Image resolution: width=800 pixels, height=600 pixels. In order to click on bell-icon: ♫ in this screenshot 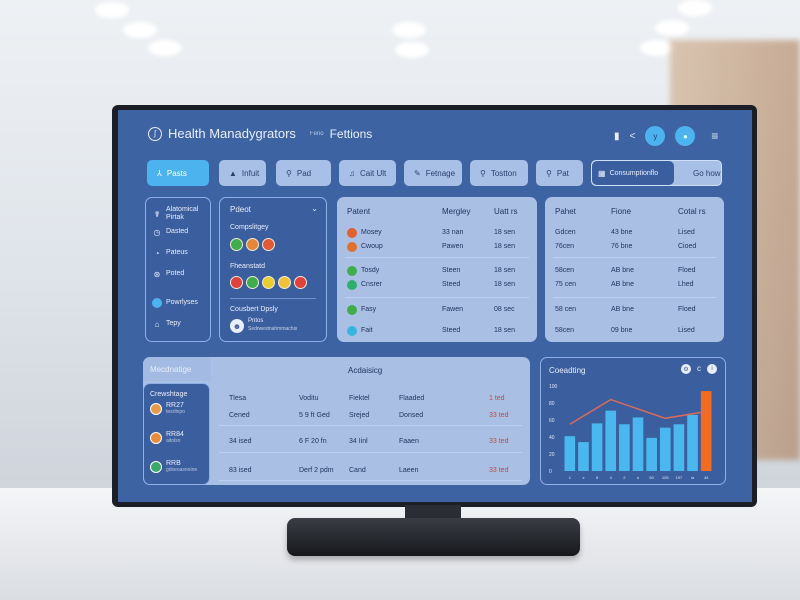, I will do `click(352, 173)`.